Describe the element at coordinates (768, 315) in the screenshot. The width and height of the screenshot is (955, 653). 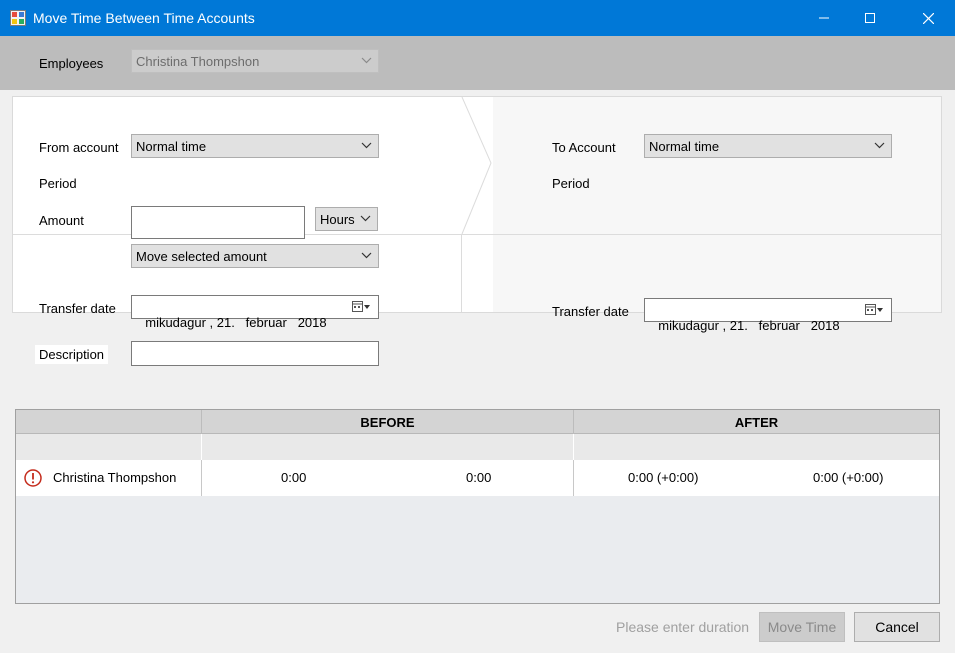
I see `to-transfer-date-picker: mikudagur , 21. februar 2018` at that location.